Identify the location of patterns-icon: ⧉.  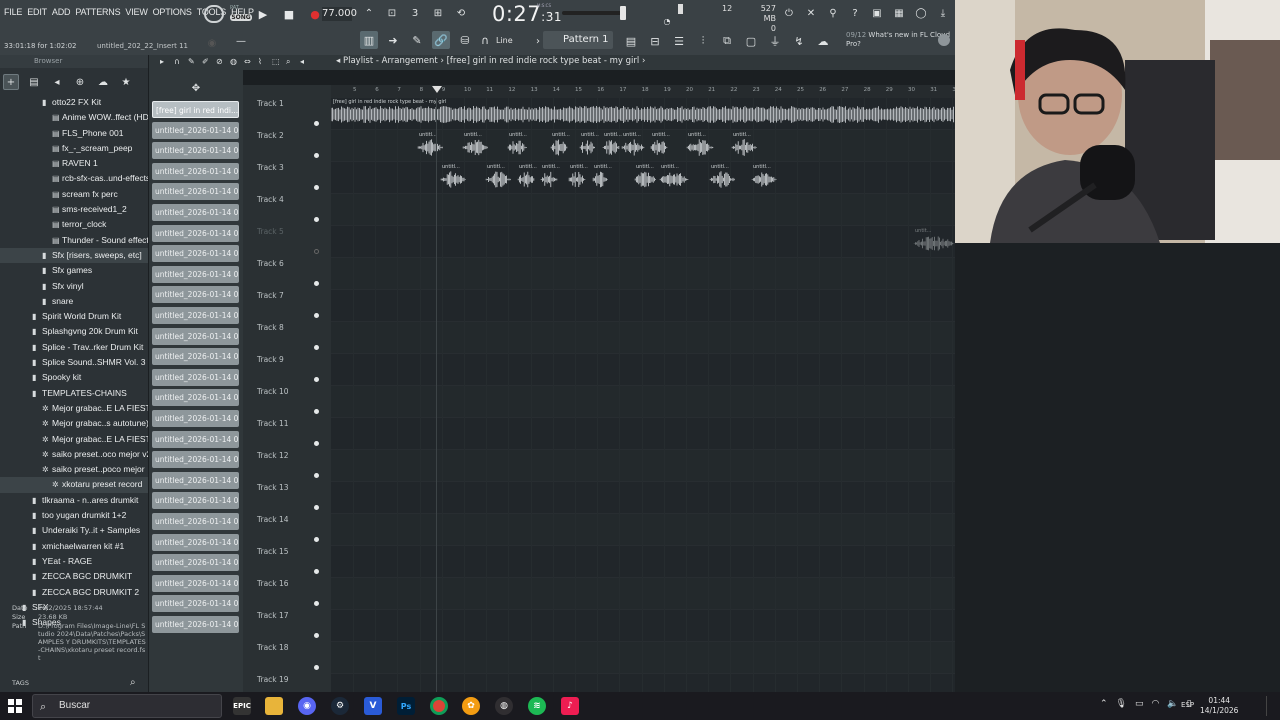
(727, 41).